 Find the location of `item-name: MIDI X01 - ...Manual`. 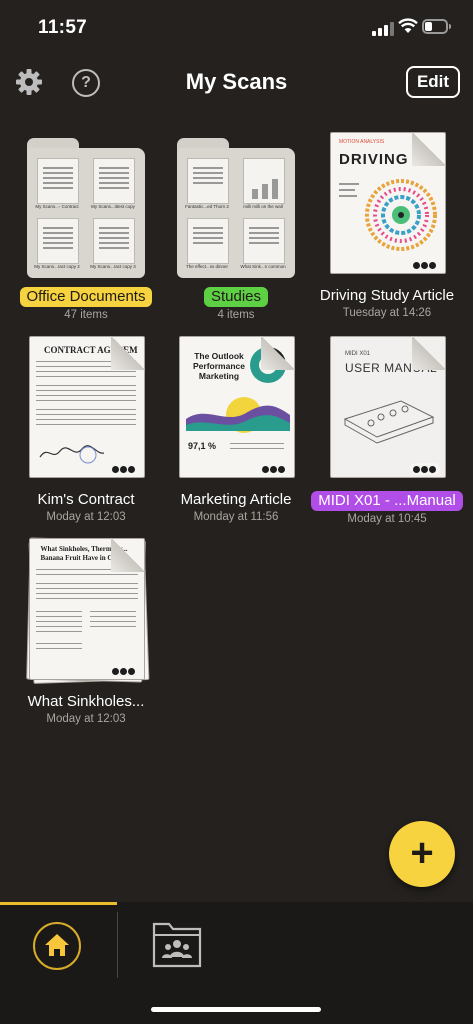

item-name: MIDI X01 - ...Manual is located at coordinates (387, 501).